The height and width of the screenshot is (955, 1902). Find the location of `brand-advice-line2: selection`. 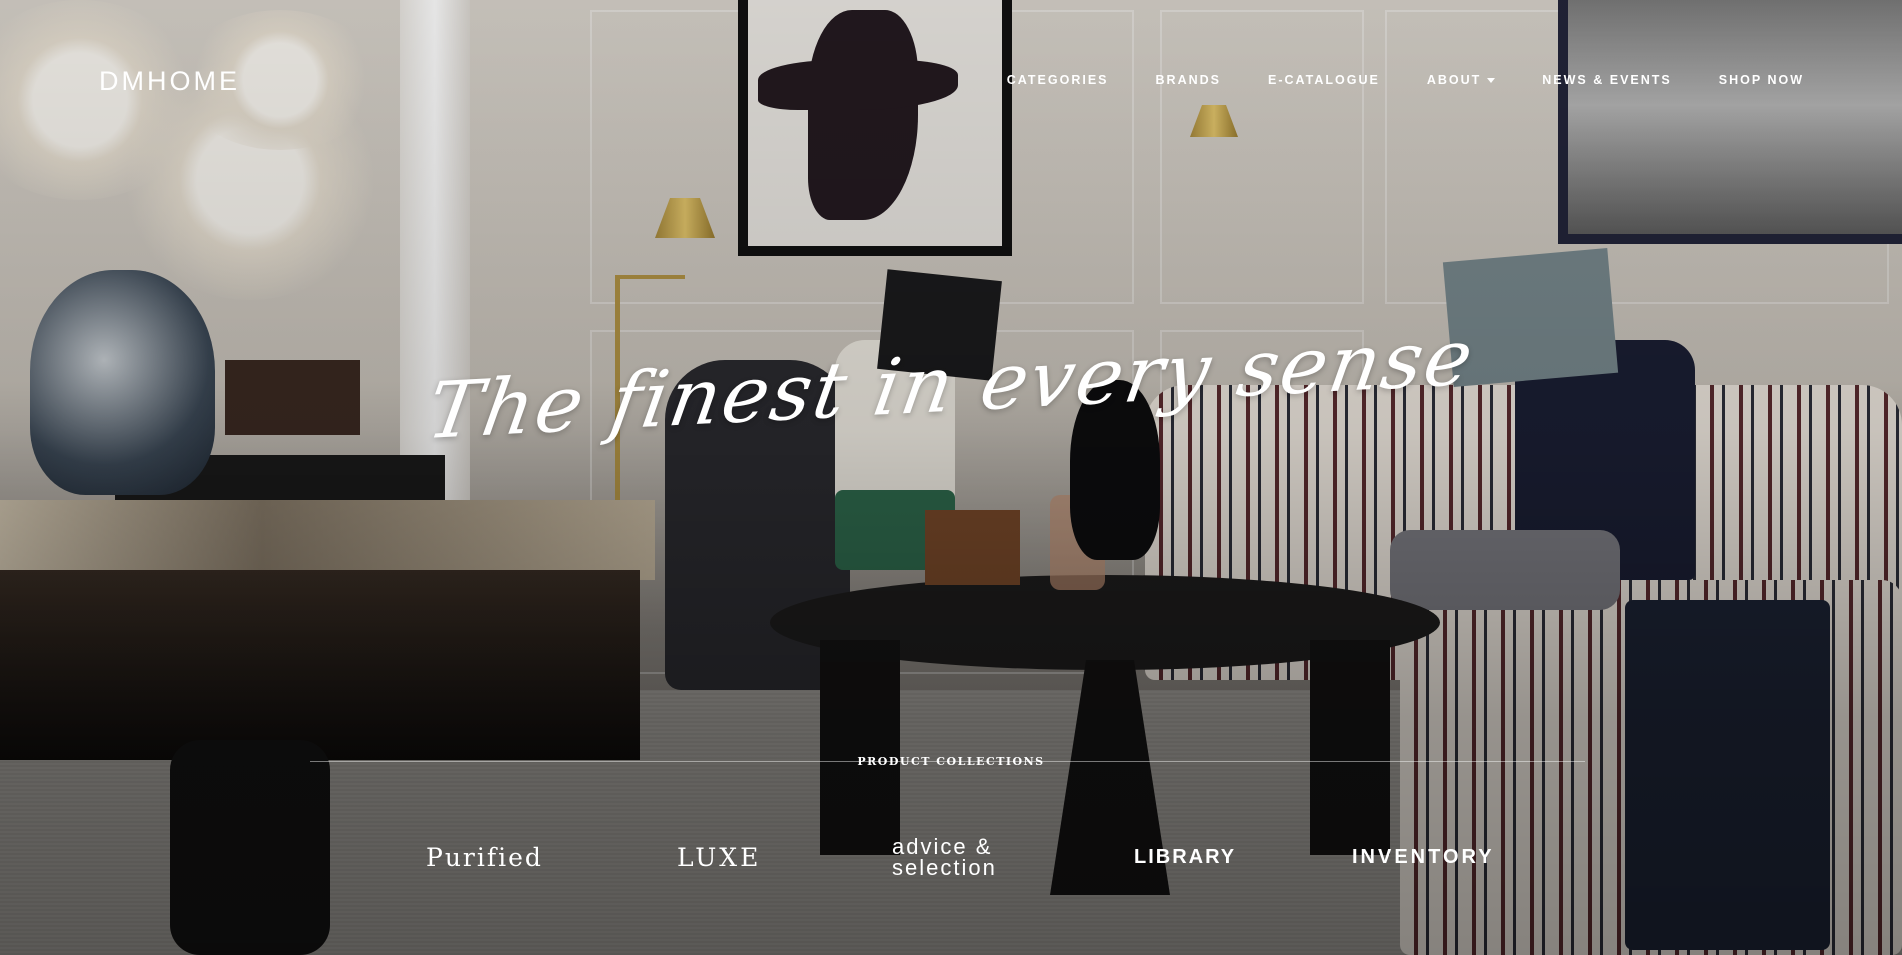

brand-advice-line2: selection is located at coordinates (944, 867).